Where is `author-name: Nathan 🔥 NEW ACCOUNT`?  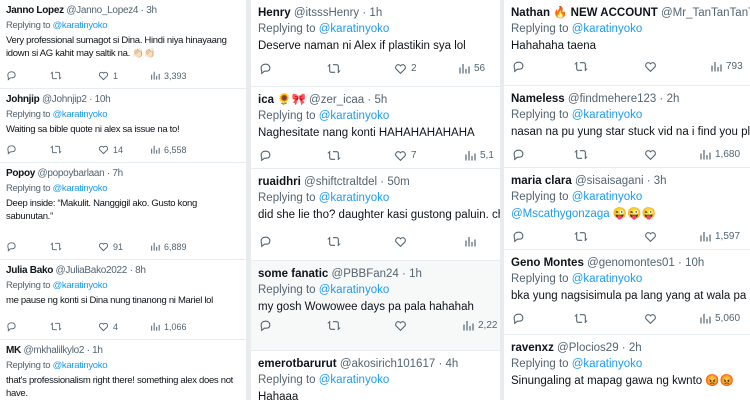 author-name: Nathan 🔥 NEW ACCOUNT is located at coordinates (584, 13).